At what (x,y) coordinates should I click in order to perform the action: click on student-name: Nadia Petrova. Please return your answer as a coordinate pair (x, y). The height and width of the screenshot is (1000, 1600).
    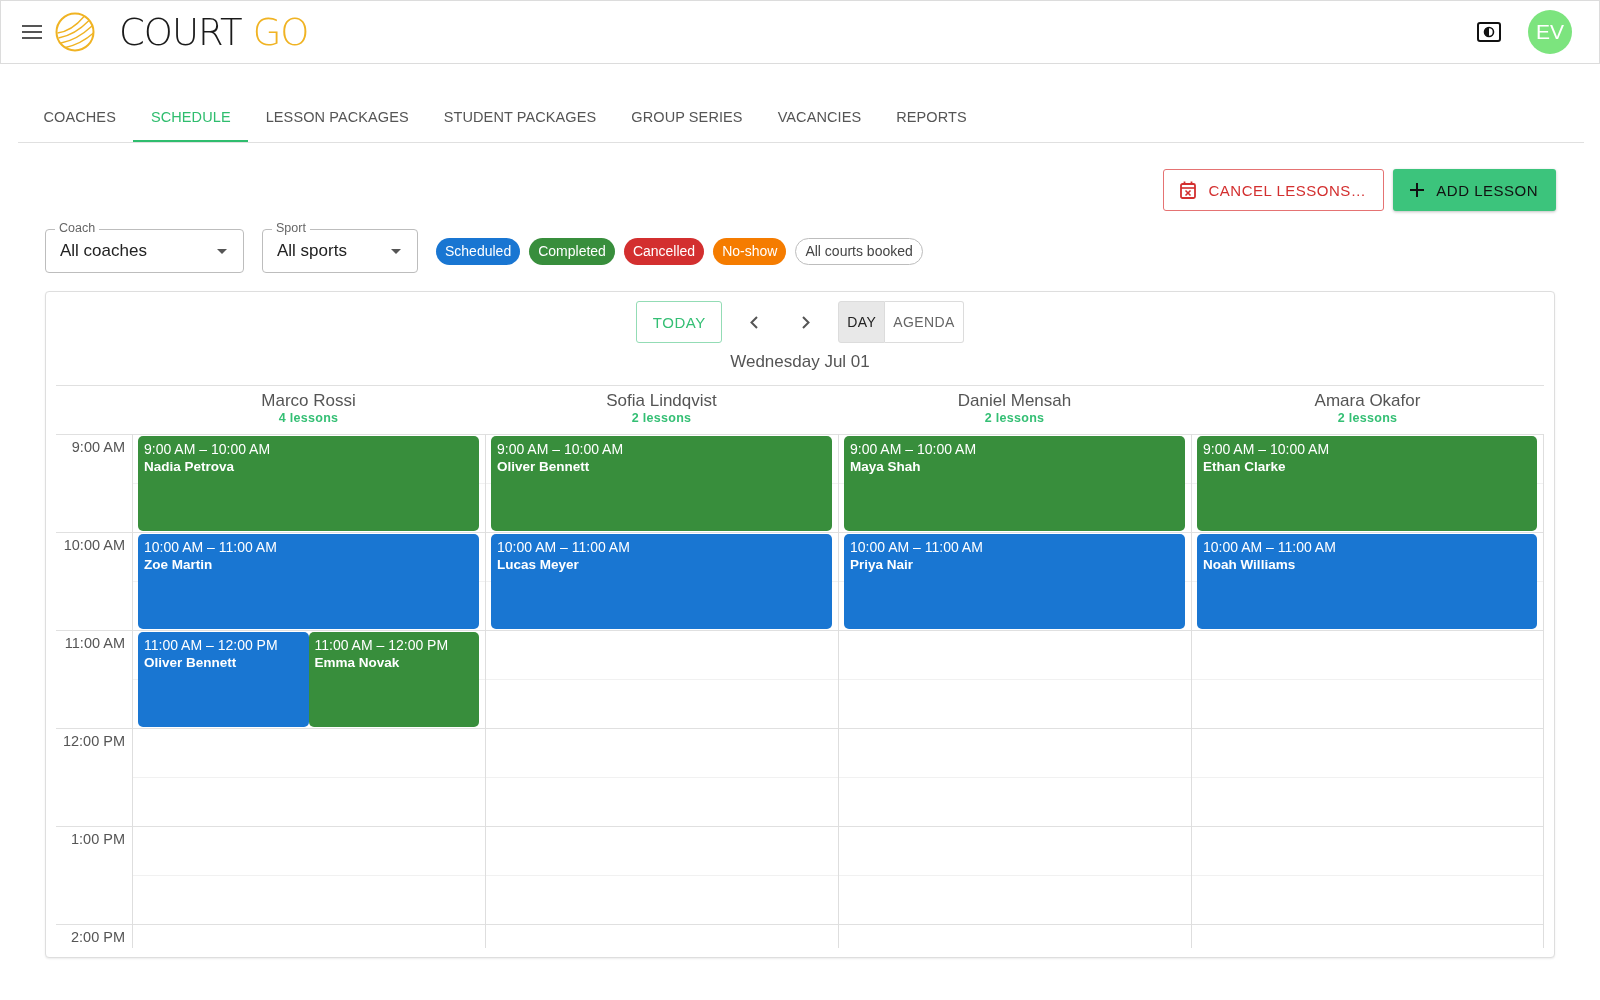
    Looking at the image, I should click on (189, 466).